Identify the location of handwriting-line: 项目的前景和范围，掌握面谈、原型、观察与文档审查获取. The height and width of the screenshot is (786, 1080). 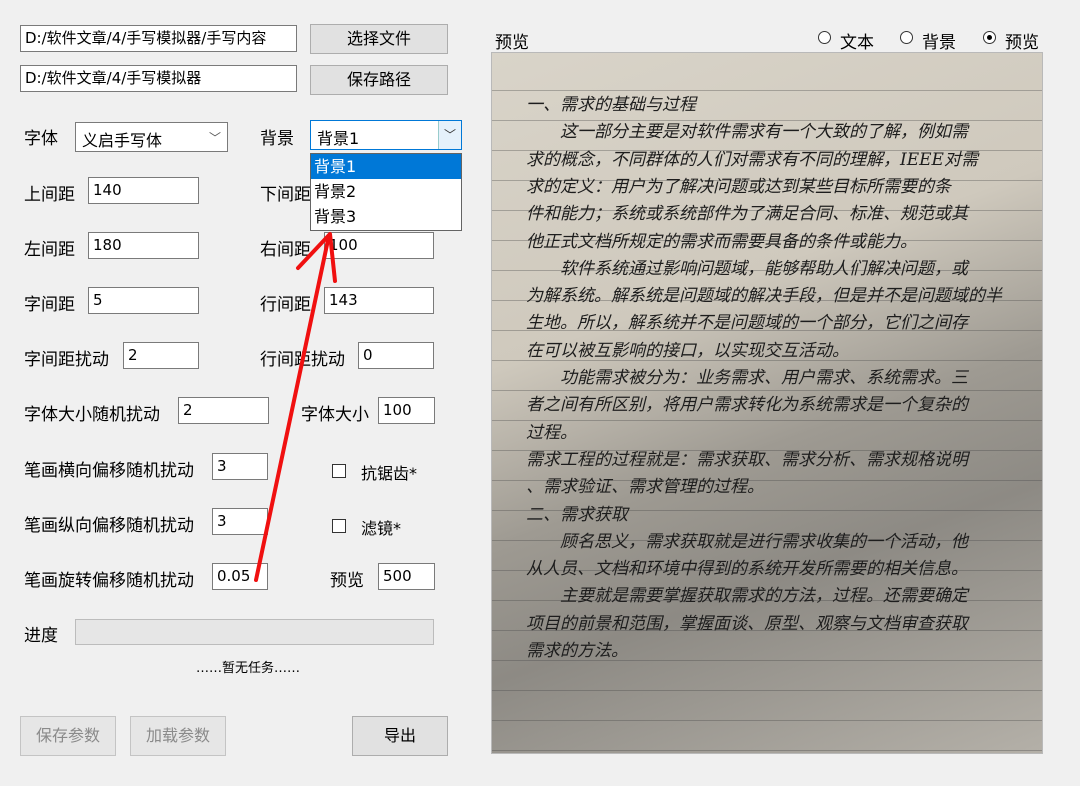
(747, 623).